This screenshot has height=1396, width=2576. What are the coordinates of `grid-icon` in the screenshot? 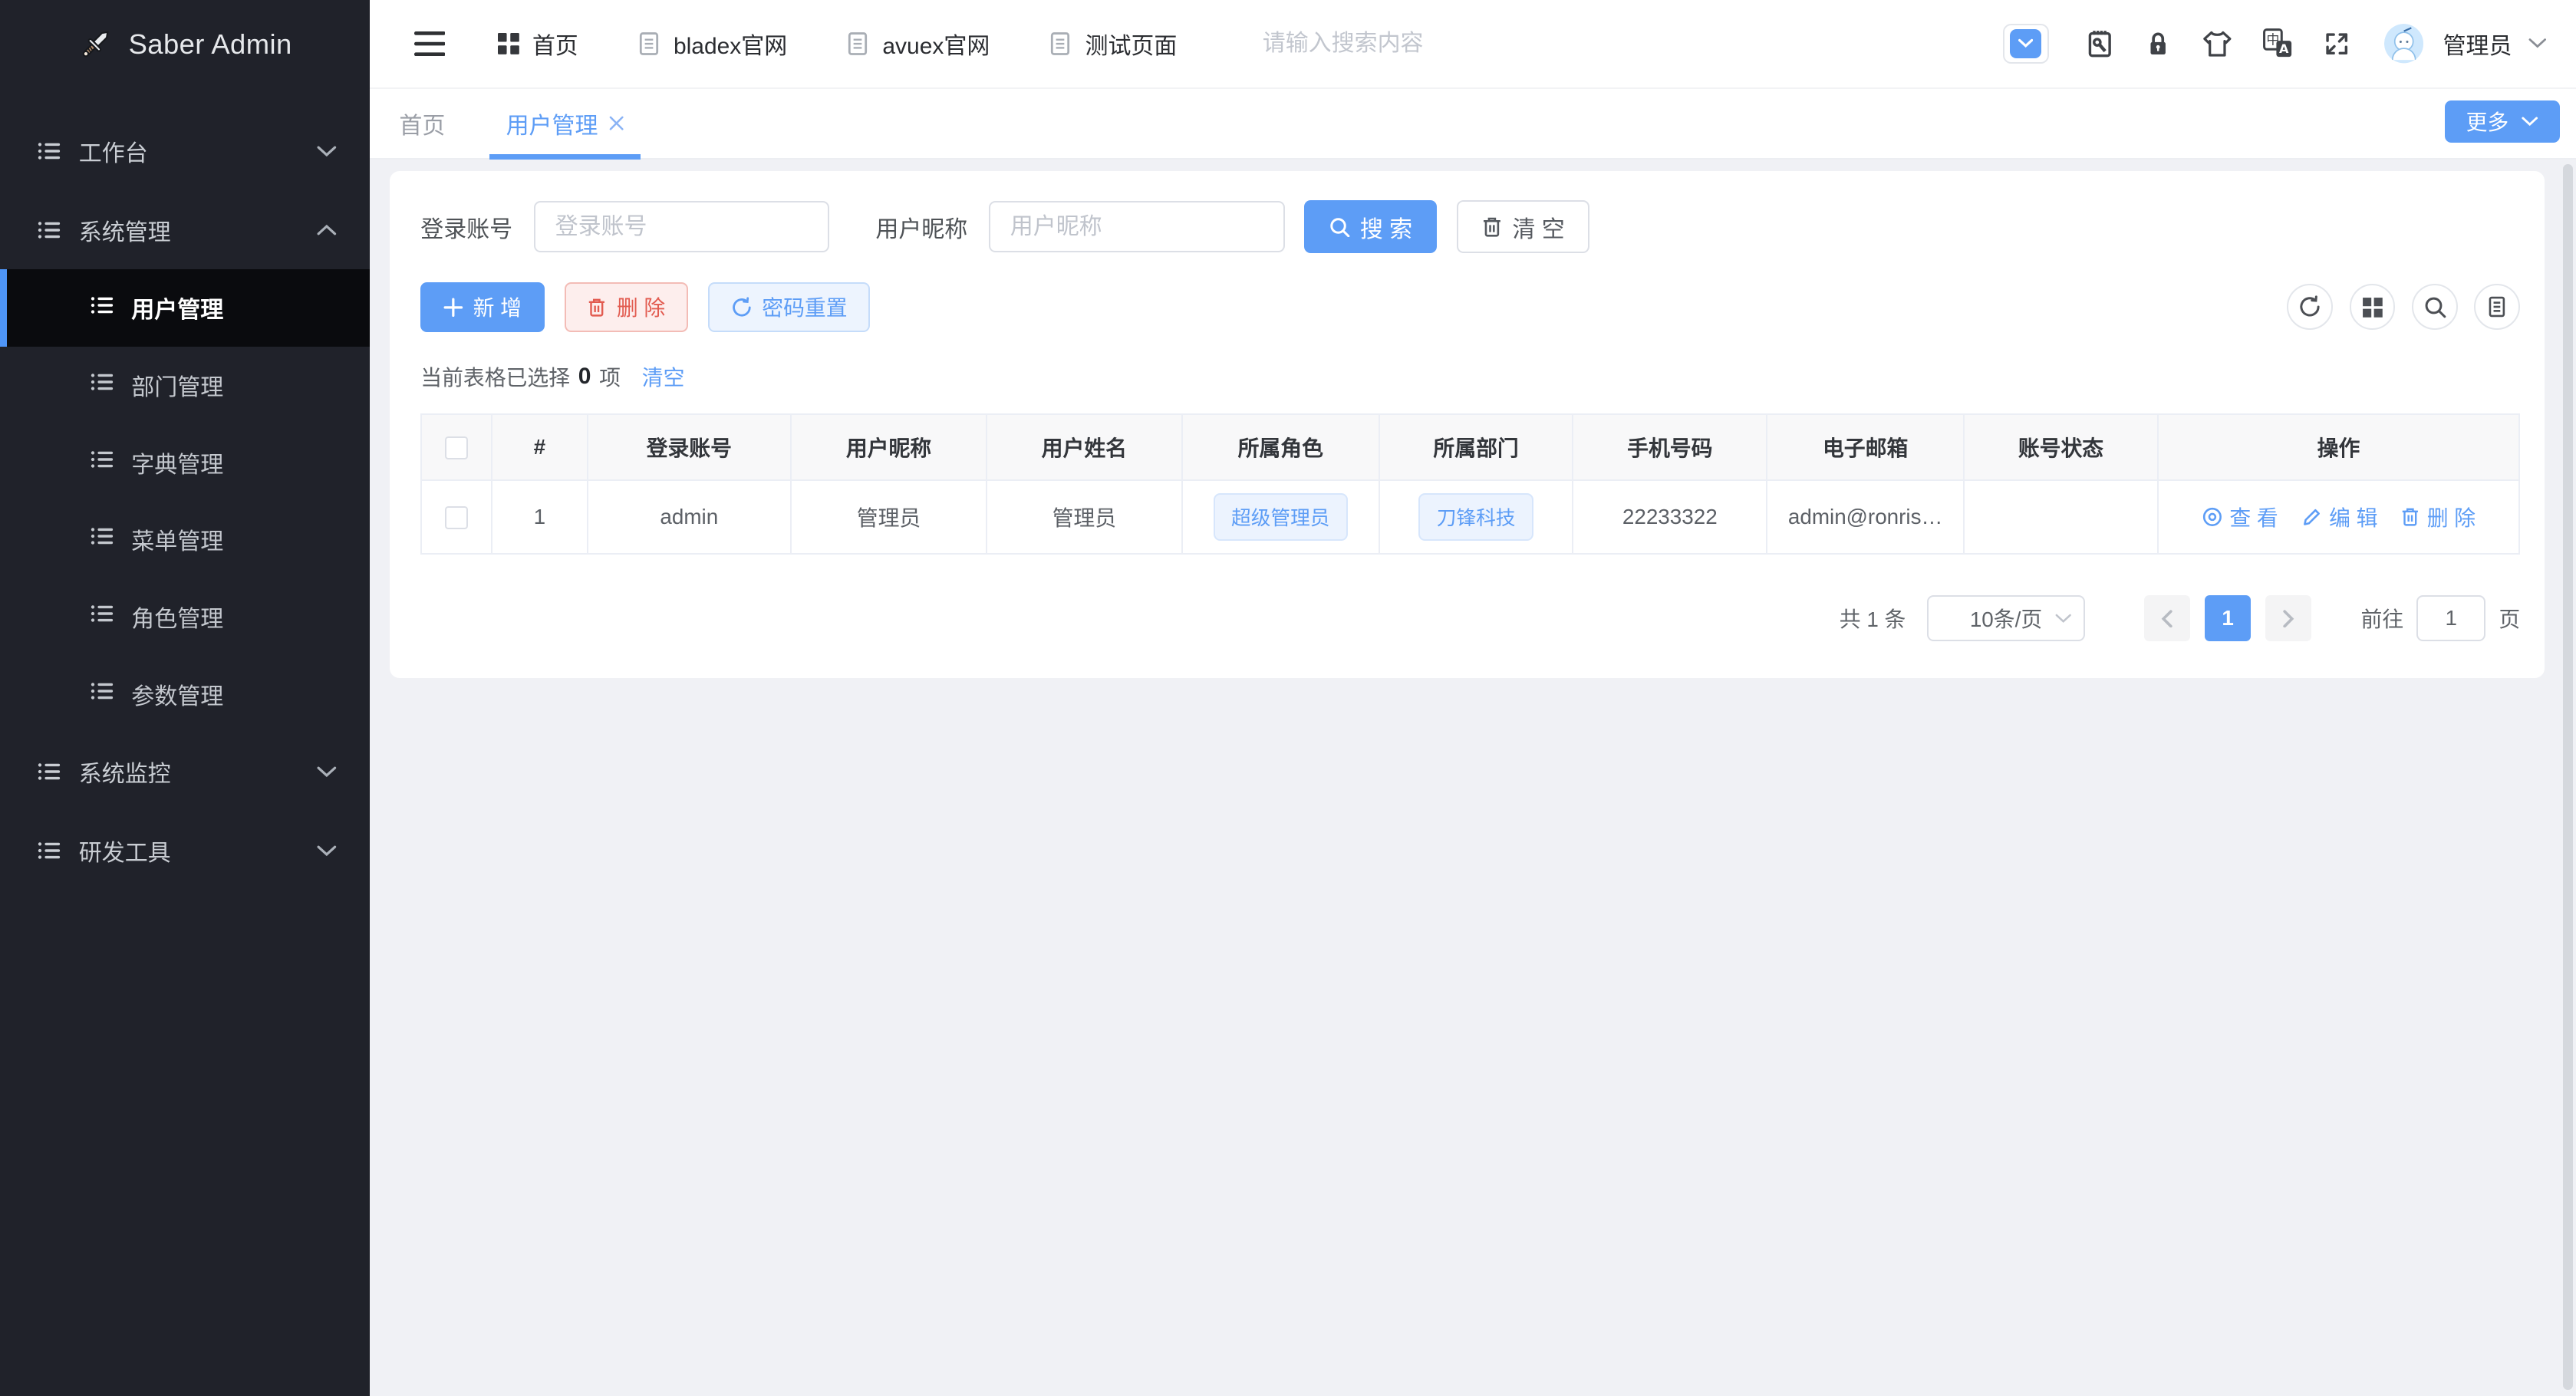 It's located at (2372, 308).